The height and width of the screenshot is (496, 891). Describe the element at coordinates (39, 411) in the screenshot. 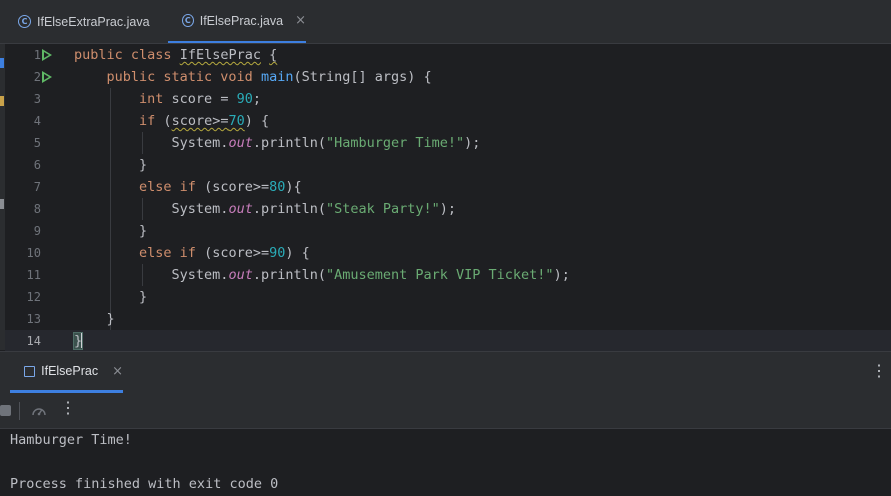

I see `profiler-gauge-icon` at that location.